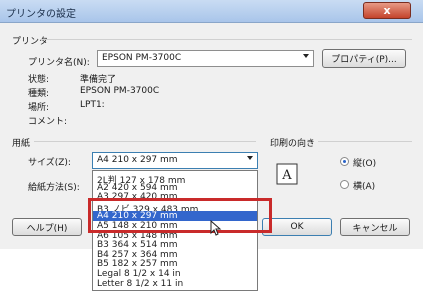  What do you see at coordinates (48, 122) in the screenshot?
I see `comment-label: コメント:` at bounding box center [48, 122].